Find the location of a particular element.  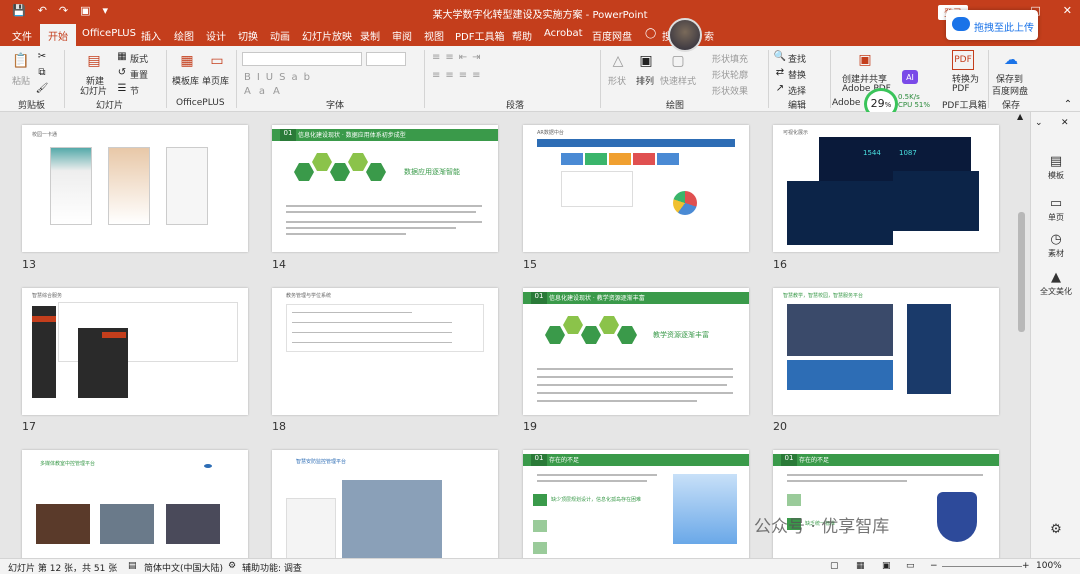

scrollbar-thumb is located at coordinates (1021, 272).